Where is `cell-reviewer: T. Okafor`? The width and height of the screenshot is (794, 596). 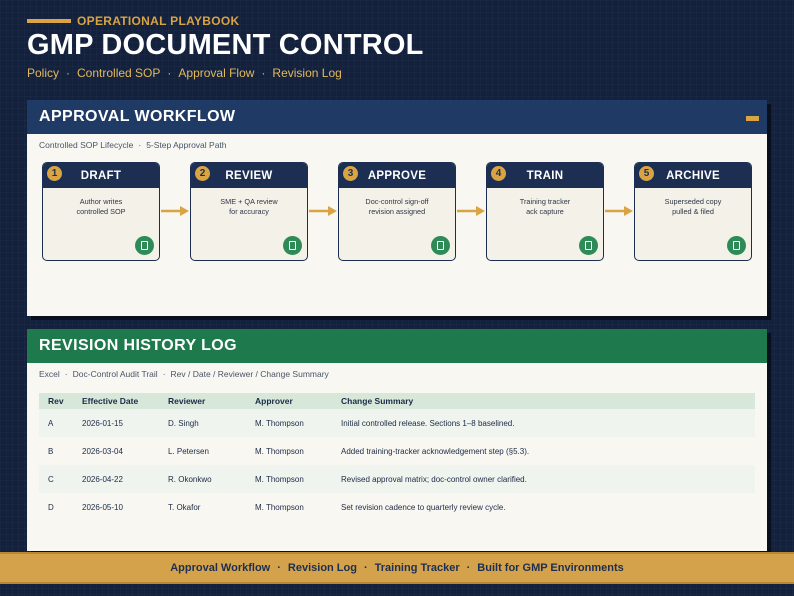
cell-reviewer: T. Okafor is located at coordinates (184, 507).